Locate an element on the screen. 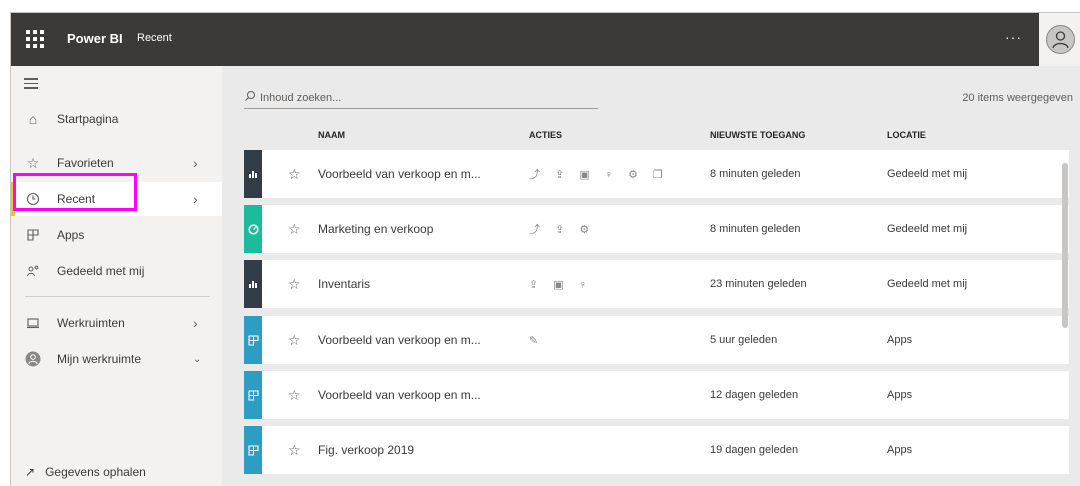  chevron-down-icon: ⌄ is located at coordinates (197, 359).